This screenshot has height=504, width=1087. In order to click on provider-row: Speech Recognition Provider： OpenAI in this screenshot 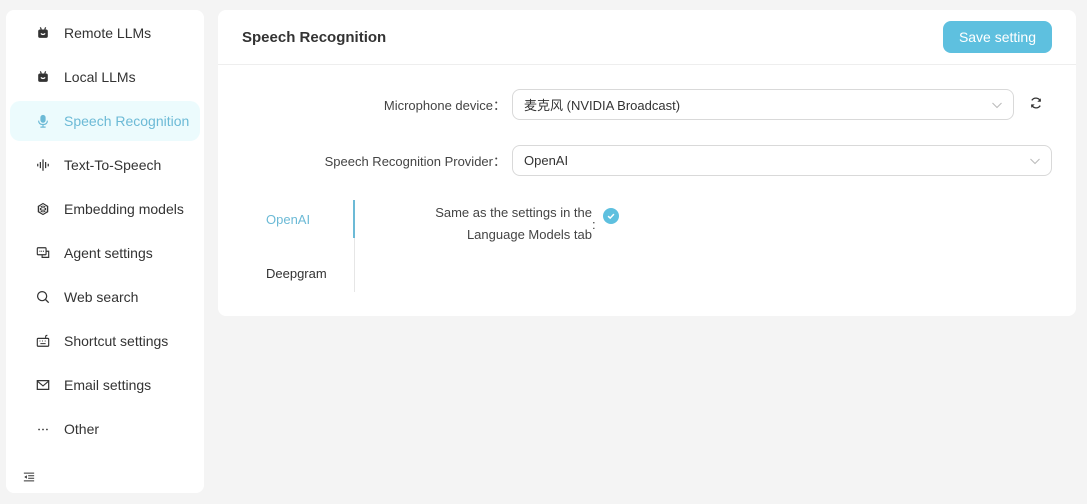, I will do `click(647, 160)`.